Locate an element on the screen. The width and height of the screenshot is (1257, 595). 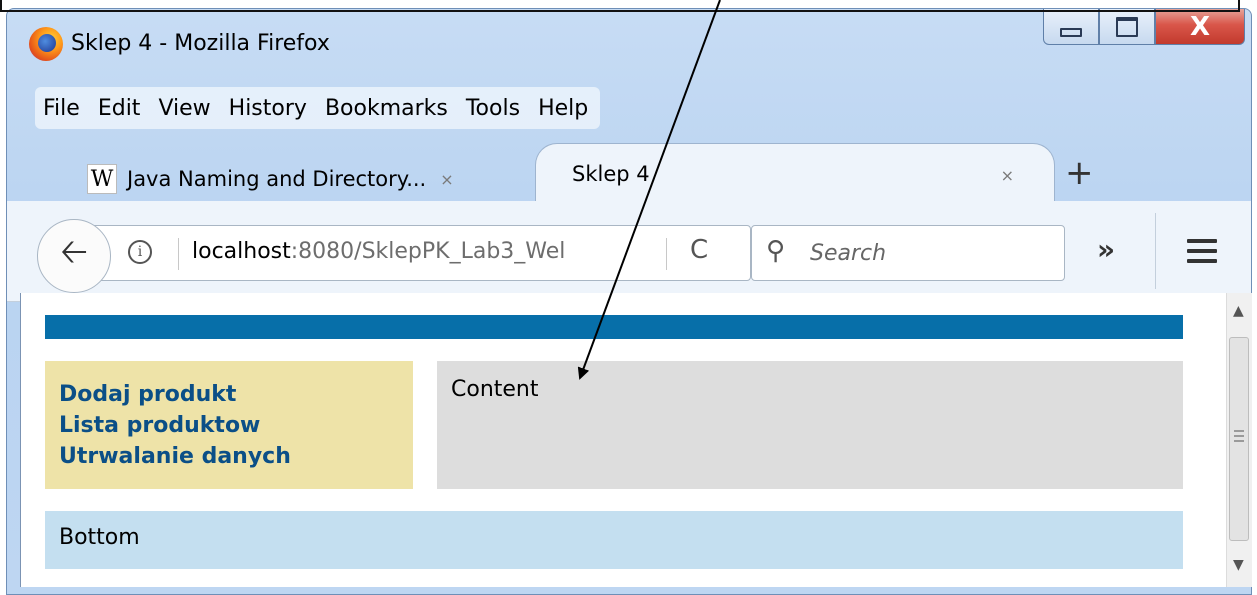
search-input: ⚲ Search is located at coordinates (908, 253).